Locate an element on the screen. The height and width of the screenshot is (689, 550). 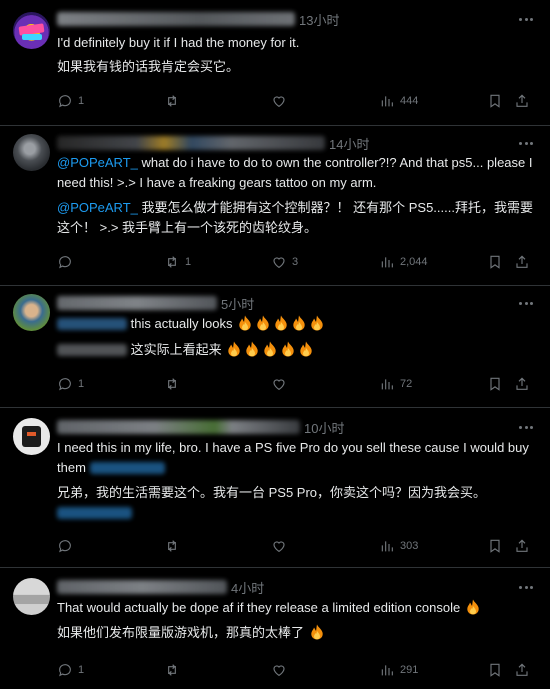
tweet-header: 5小时 is located at coordinates (296, 303).